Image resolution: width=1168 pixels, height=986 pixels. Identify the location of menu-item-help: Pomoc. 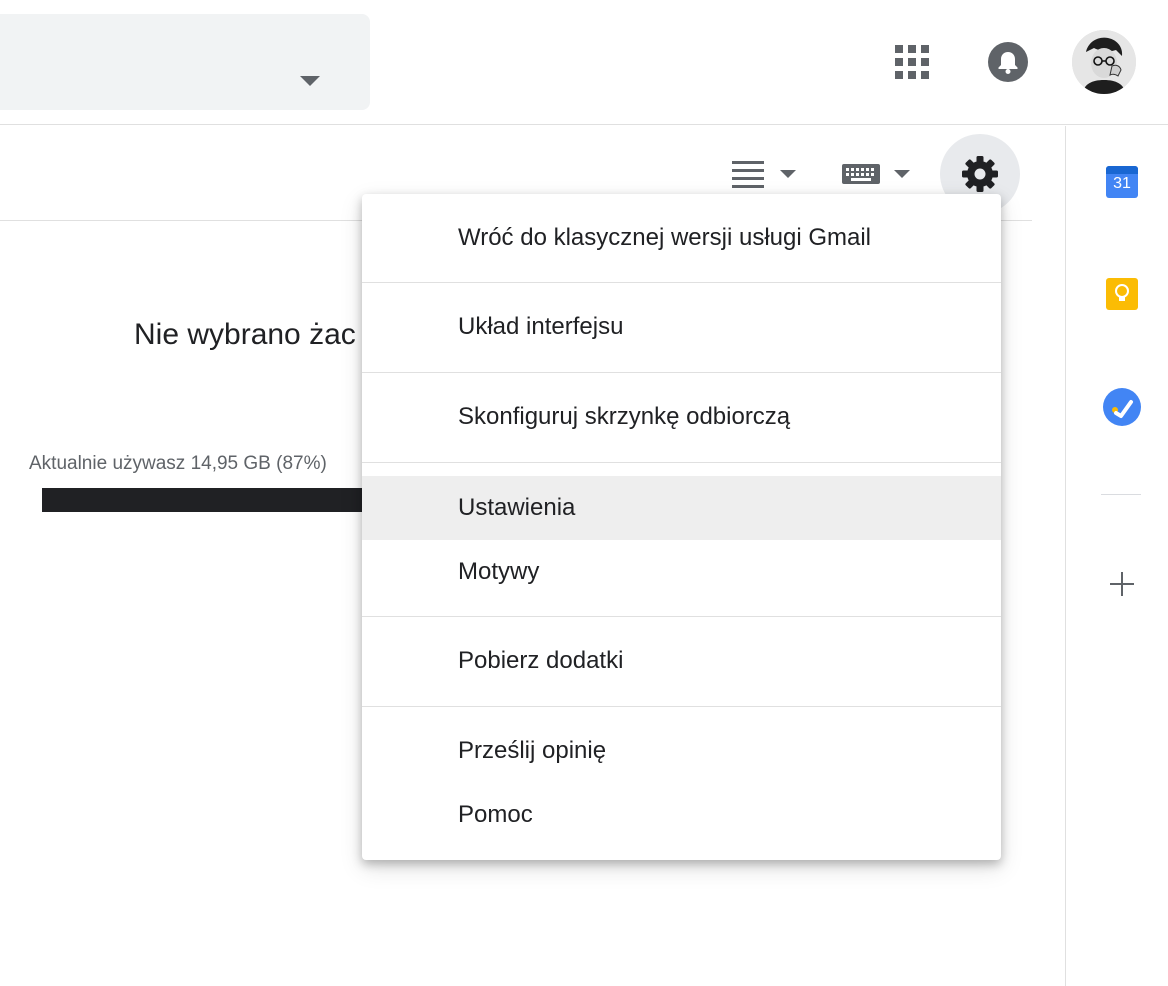
(681, 815).